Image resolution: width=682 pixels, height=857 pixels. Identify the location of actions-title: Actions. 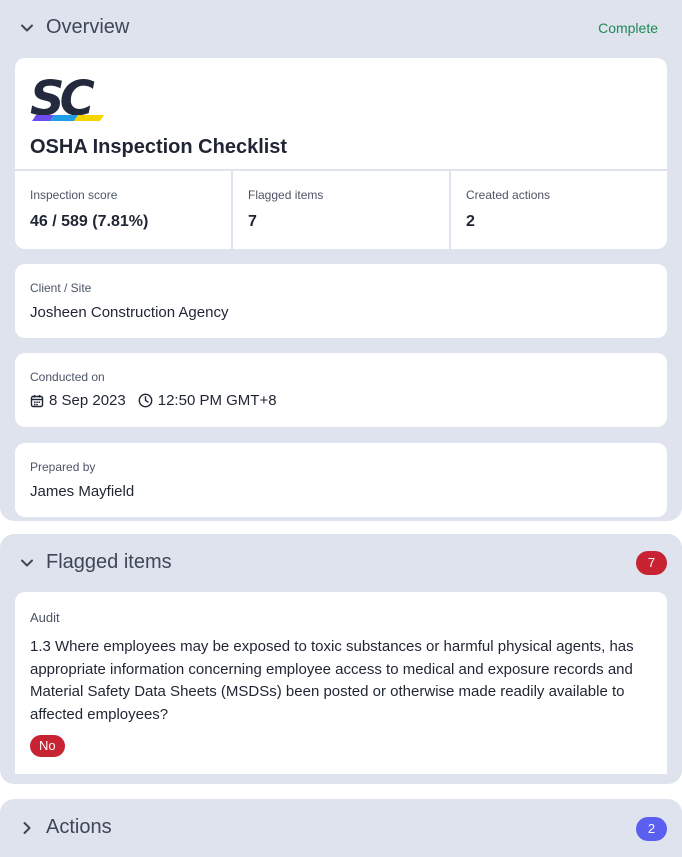
(79, 827).